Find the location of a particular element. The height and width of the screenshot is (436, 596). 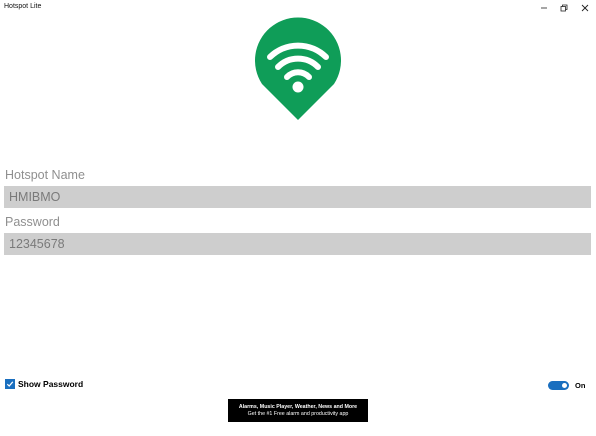

show-password-label: Show Password is located at coordinates (50, 384).